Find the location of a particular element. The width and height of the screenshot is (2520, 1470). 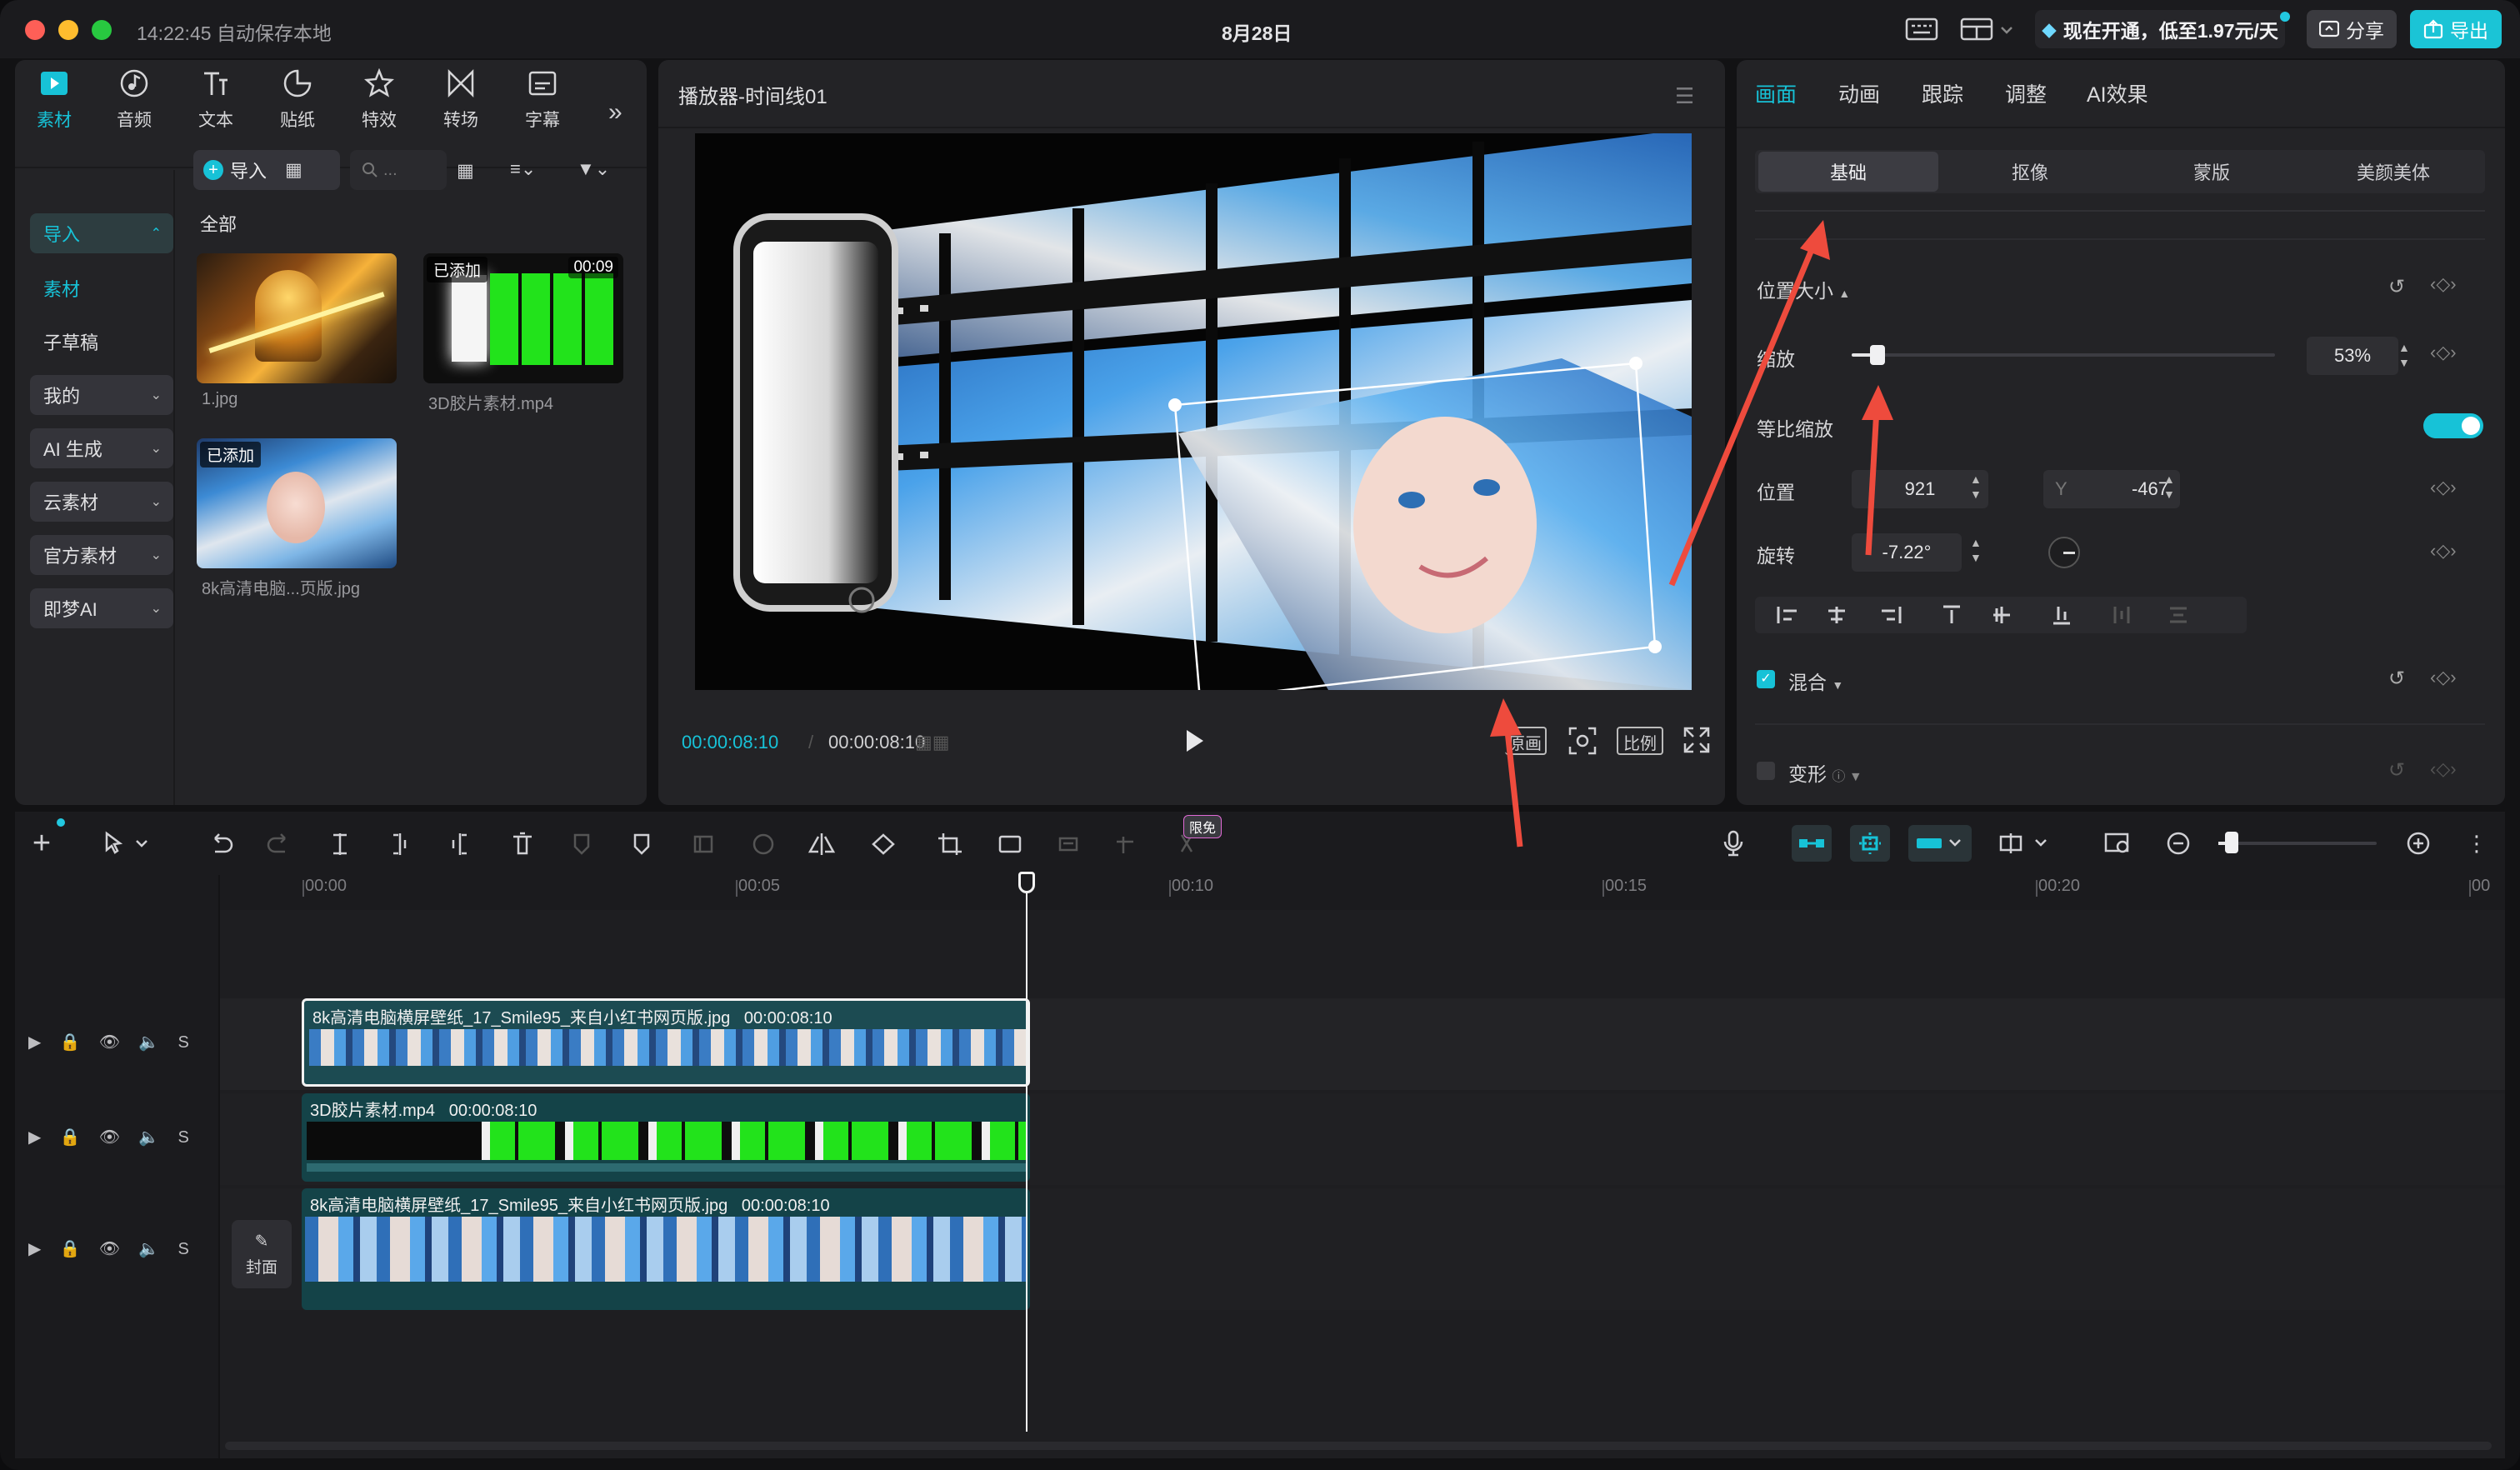

annotation-arrows is located at coordinates (1691, 534).